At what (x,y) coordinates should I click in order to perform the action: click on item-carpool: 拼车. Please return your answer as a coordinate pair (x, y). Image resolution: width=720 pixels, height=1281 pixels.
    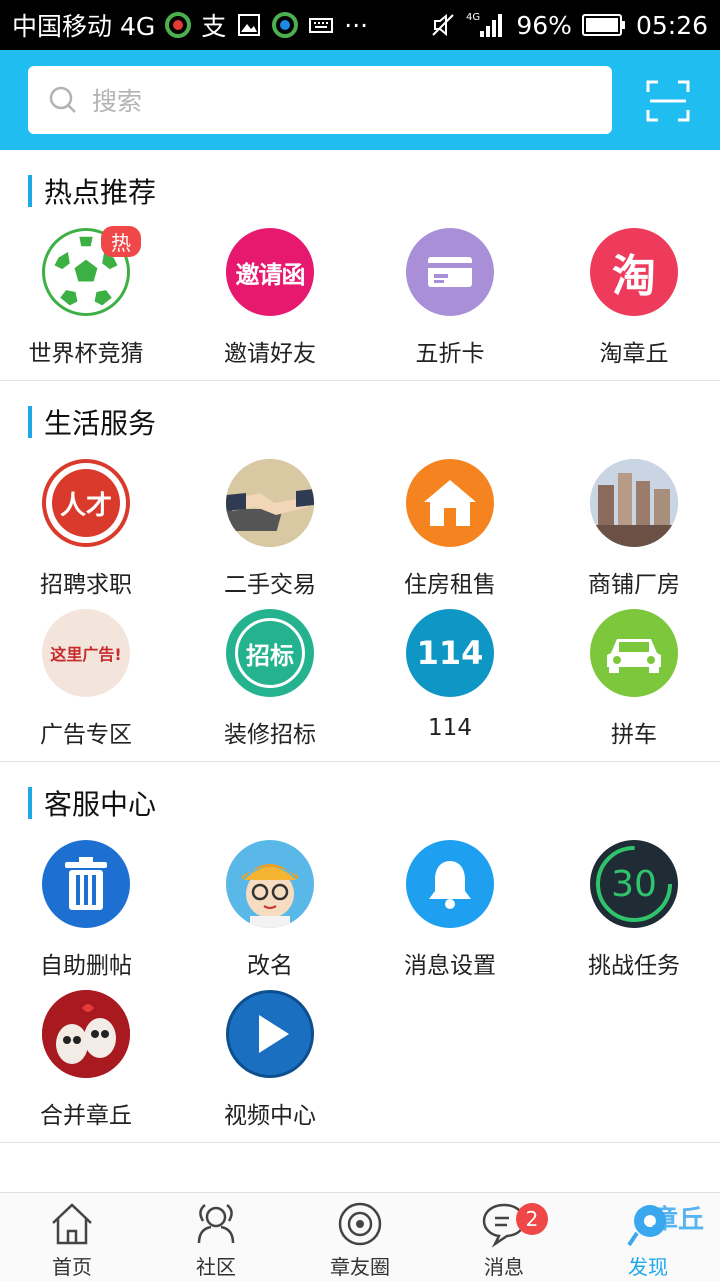
    Looking at the image, I should click on (632, 679).